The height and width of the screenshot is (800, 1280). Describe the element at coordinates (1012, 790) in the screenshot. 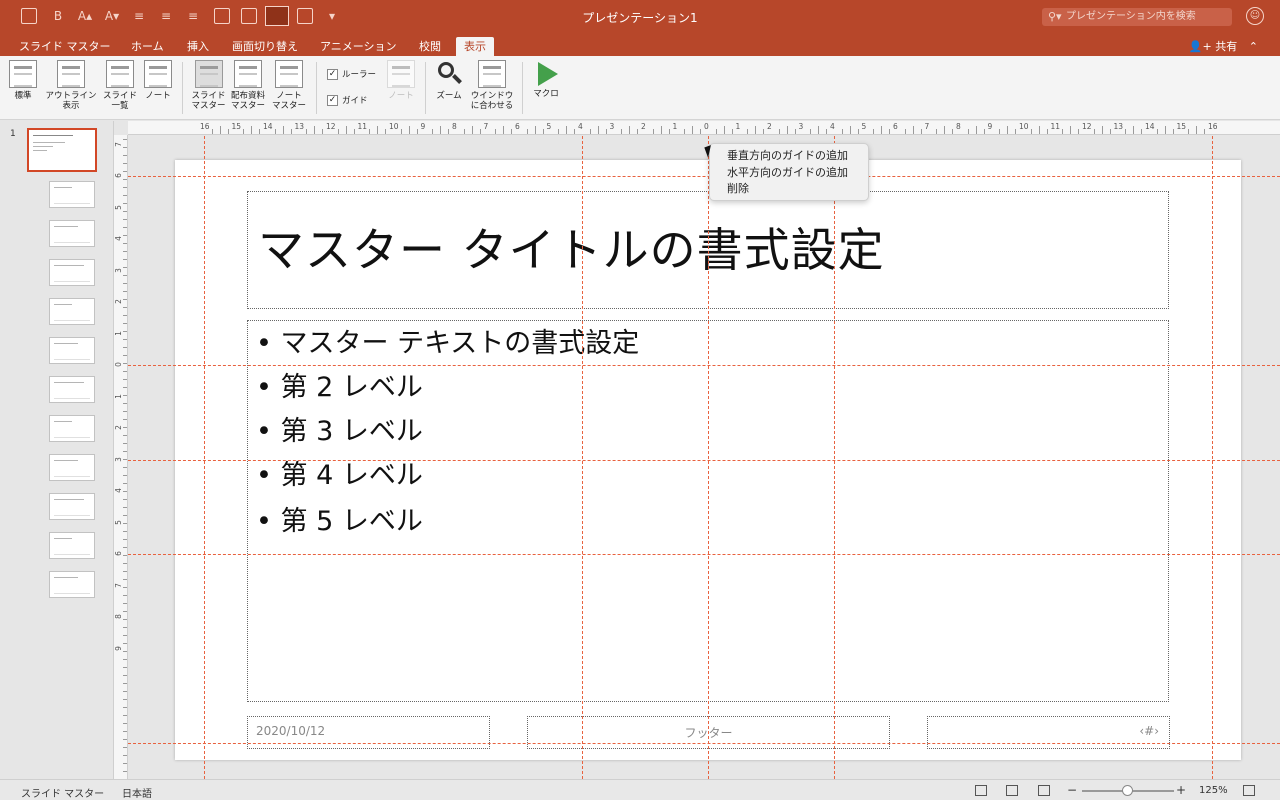

I see `slide-sorter-status-icon` at that location.